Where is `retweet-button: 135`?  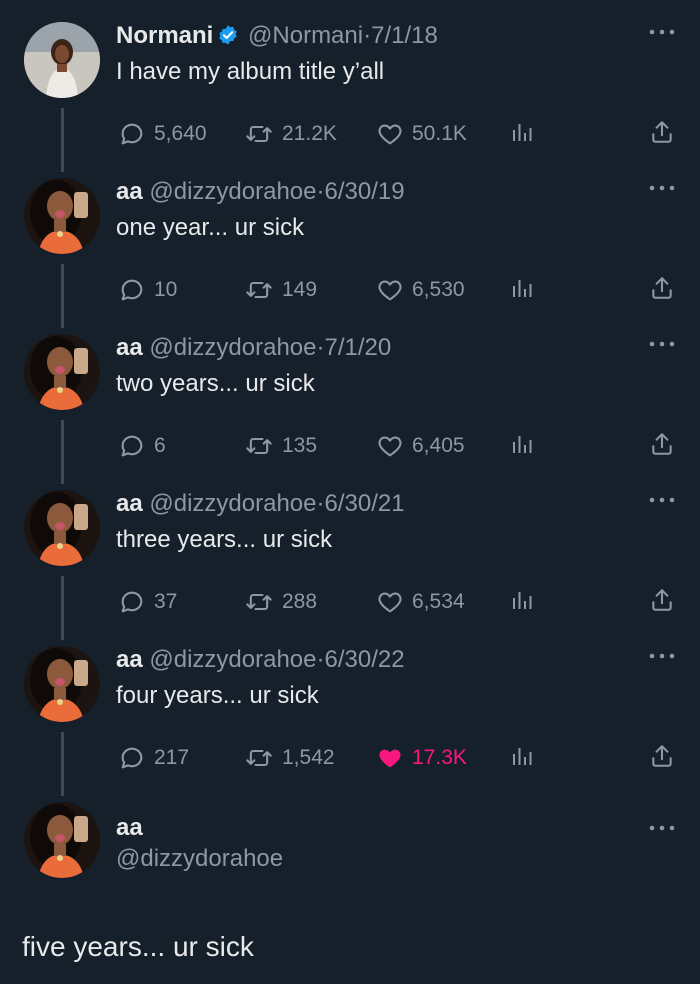
retweet-button: 135 is located at coordinates (280, 446).